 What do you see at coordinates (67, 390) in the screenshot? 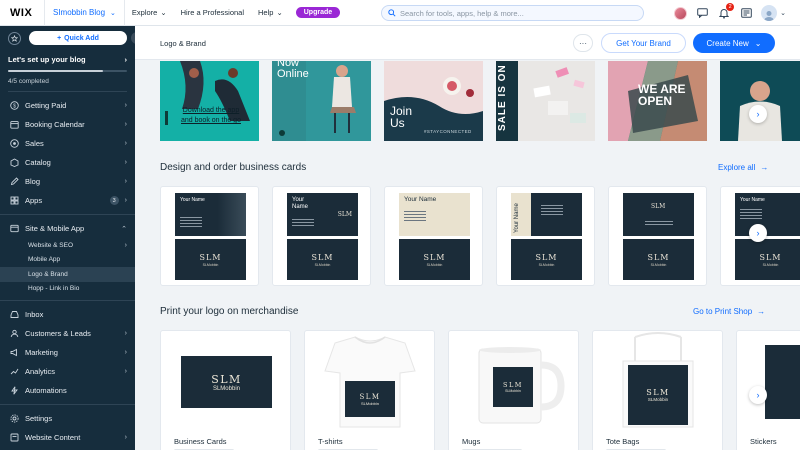
I see `sidebar-item-automations: Automations` at bounding box center [67, 390].